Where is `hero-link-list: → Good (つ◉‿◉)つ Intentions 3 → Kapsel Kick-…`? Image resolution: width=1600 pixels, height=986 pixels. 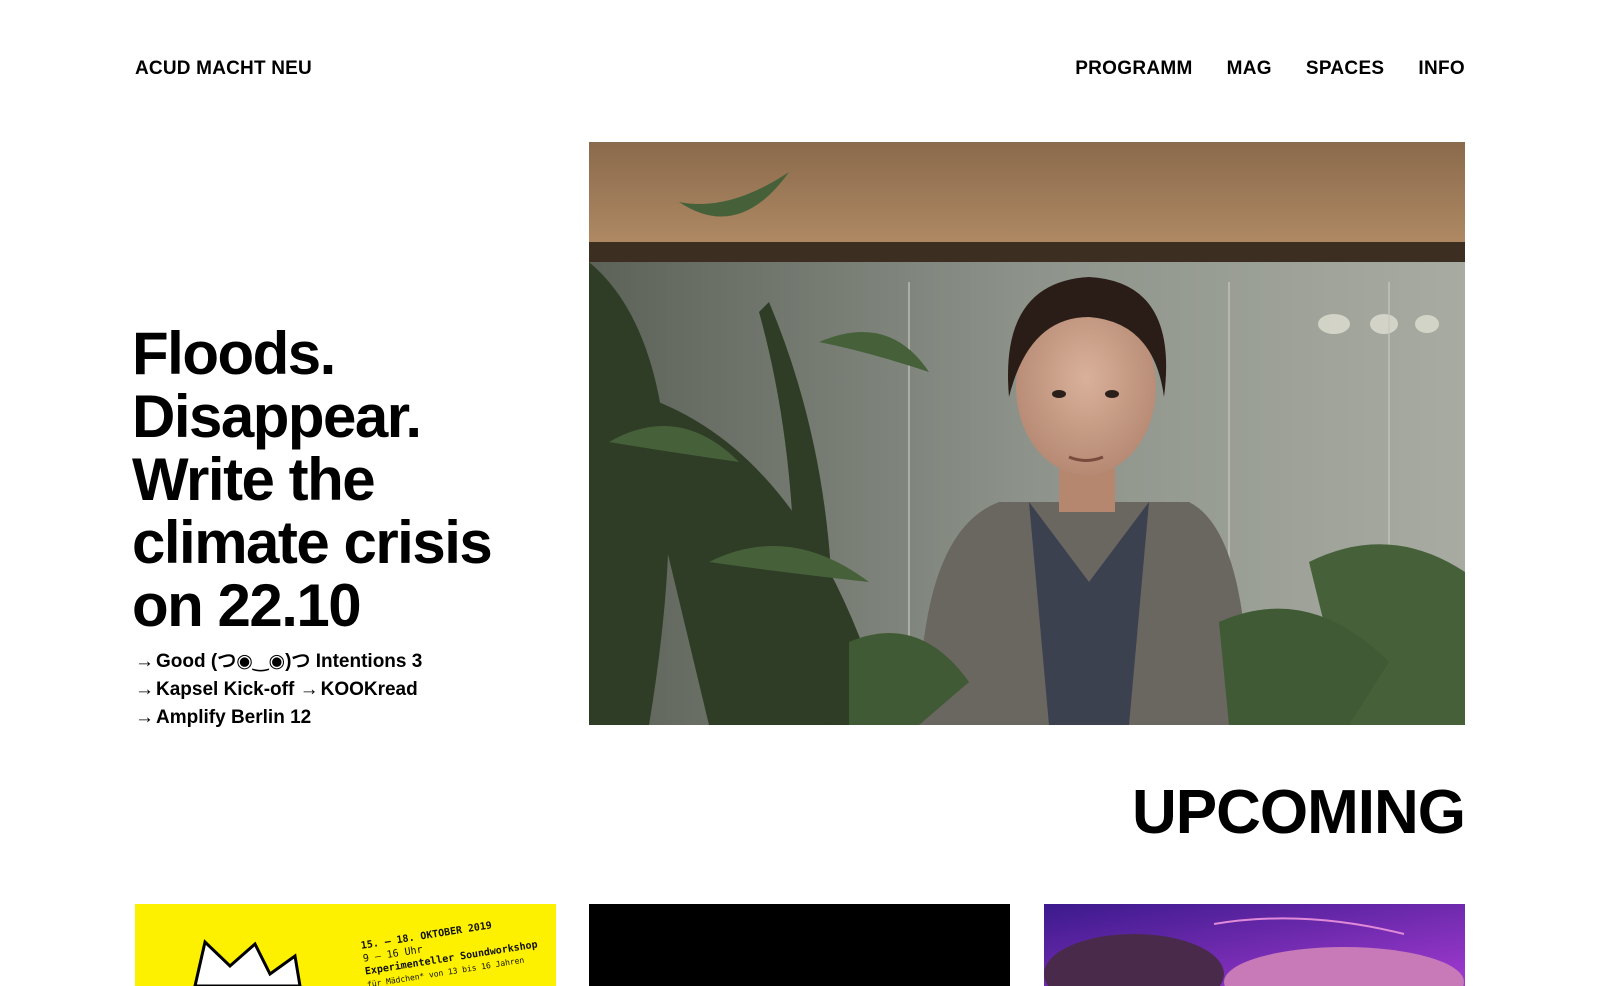
hero-link-list: → Good (つ◉‿◉)つ Intentions 3 → Kapsel Kick-… is located at coordinates (350, 690).